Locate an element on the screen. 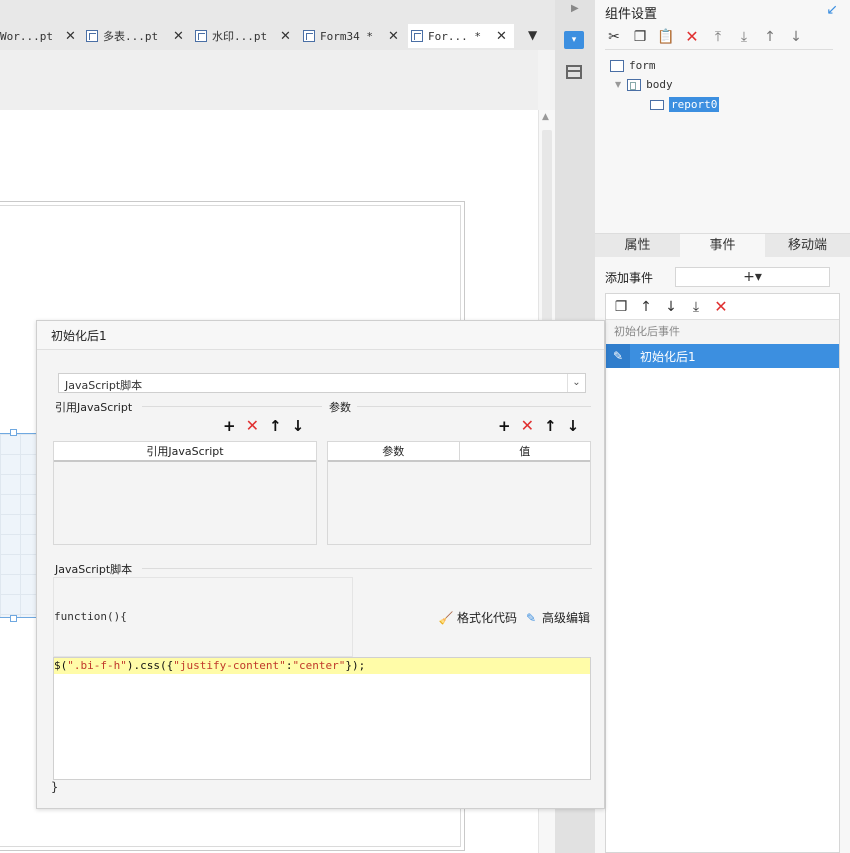 The width and height of the screenshot is (850, 853). format-code-label: 格式化代码 is located at coordinates (487, 618).